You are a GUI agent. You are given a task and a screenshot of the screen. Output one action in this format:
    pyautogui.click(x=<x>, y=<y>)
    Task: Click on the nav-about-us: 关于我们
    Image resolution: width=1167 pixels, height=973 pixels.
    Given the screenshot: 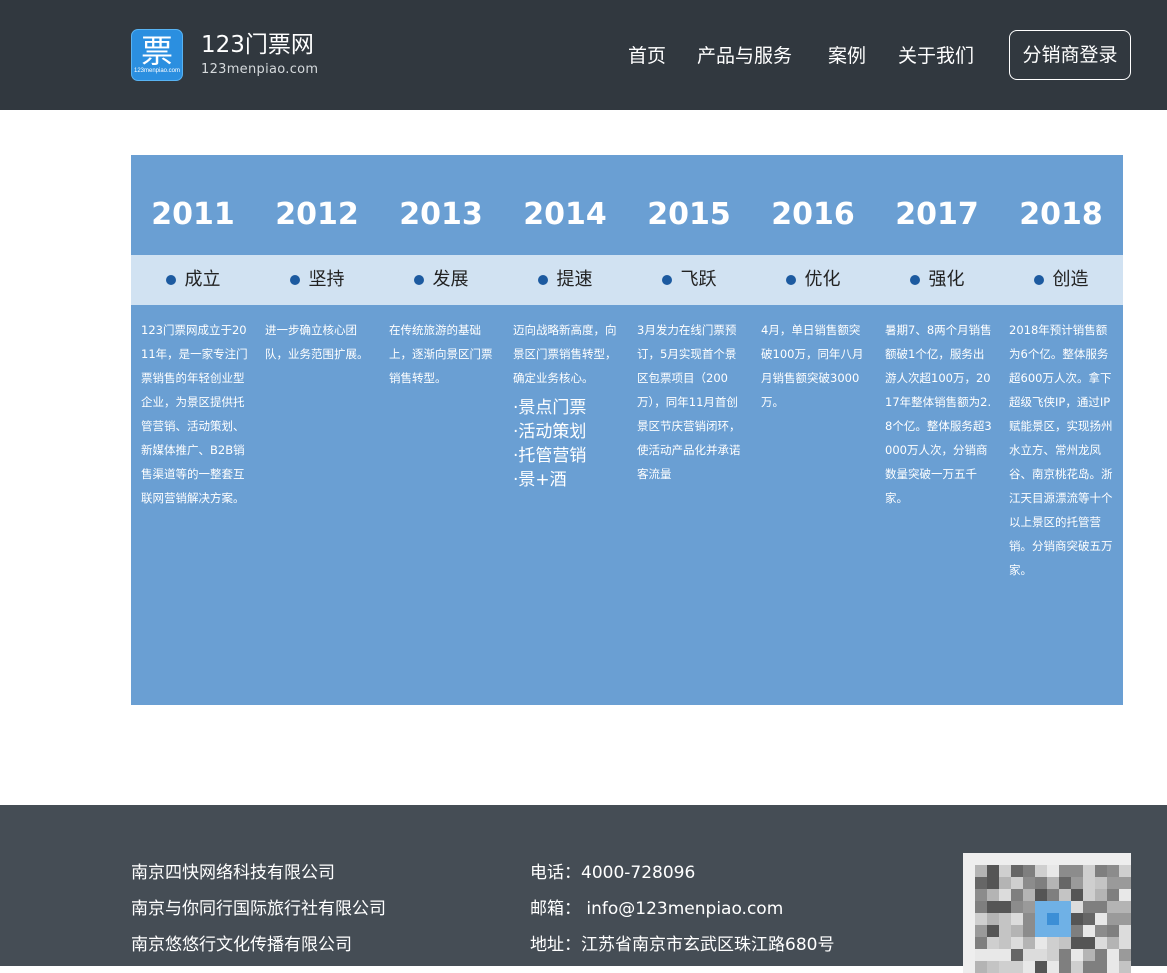 What is the action you would take?
    pyautogui.click(x=936, y=56)
    